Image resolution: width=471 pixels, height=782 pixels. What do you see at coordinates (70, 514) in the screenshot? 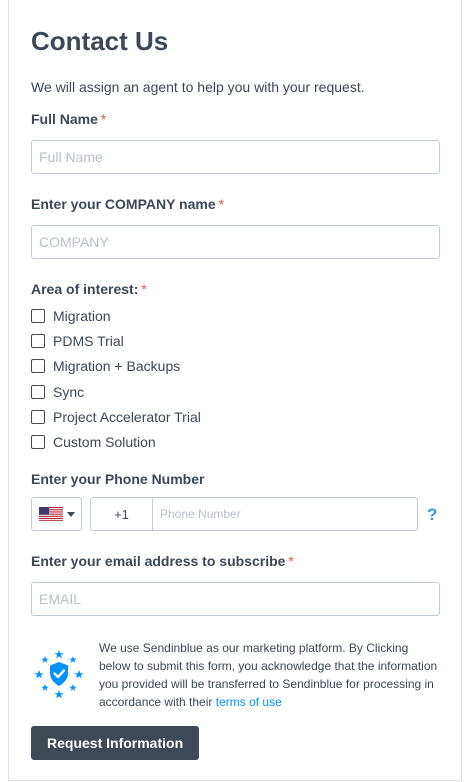
I see `chevron-down-icon` at bounding box center [70, 514].